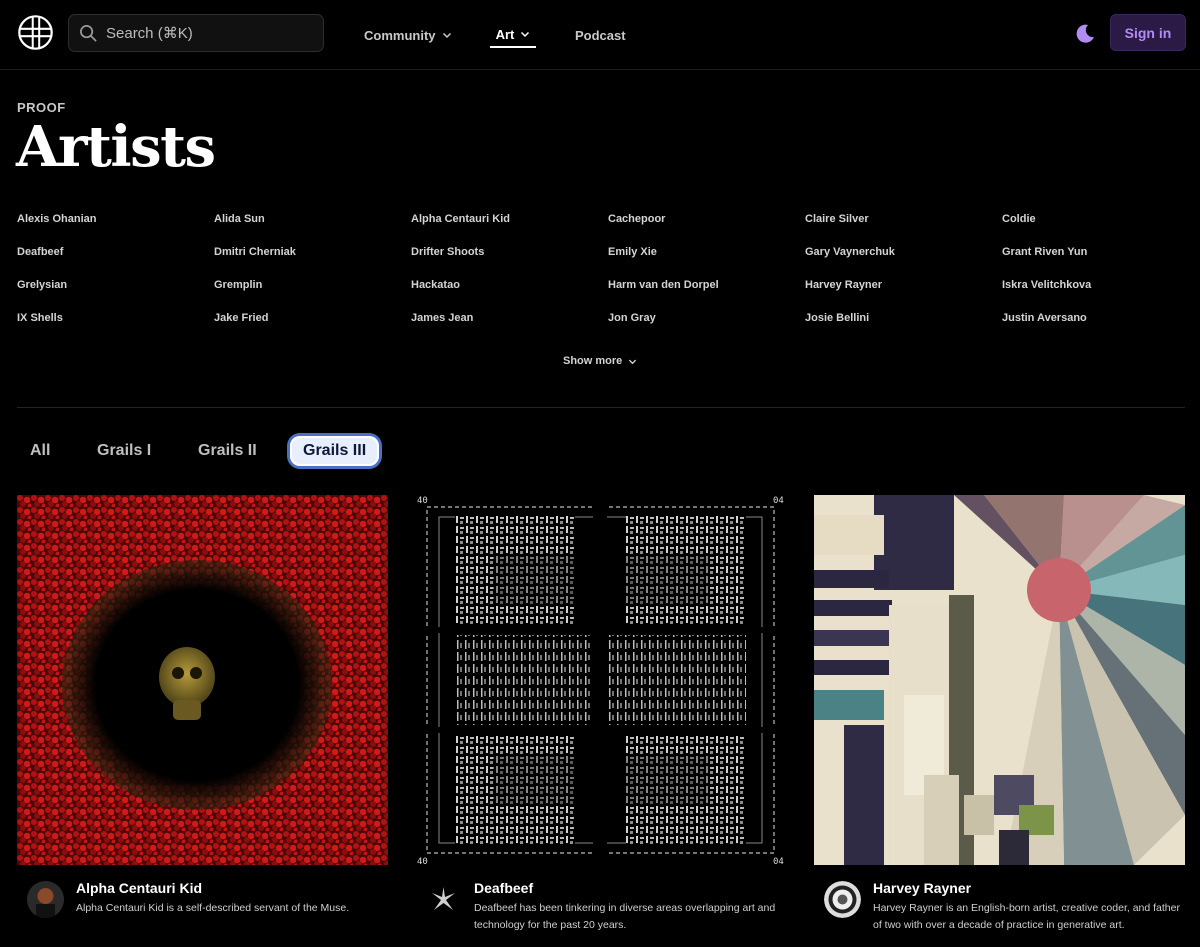 This screenshot has height=947, width=1200. Describe the element at coordinates (1148, 32) in the screenshot. I see `sign-in-button: Sign in` at that location.